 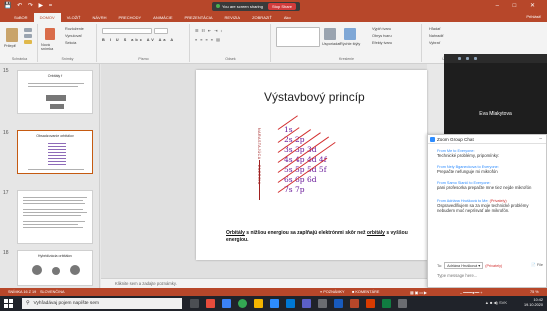 I want to click on paragraph-group-label: Odsek, so click(x=230, y=59).